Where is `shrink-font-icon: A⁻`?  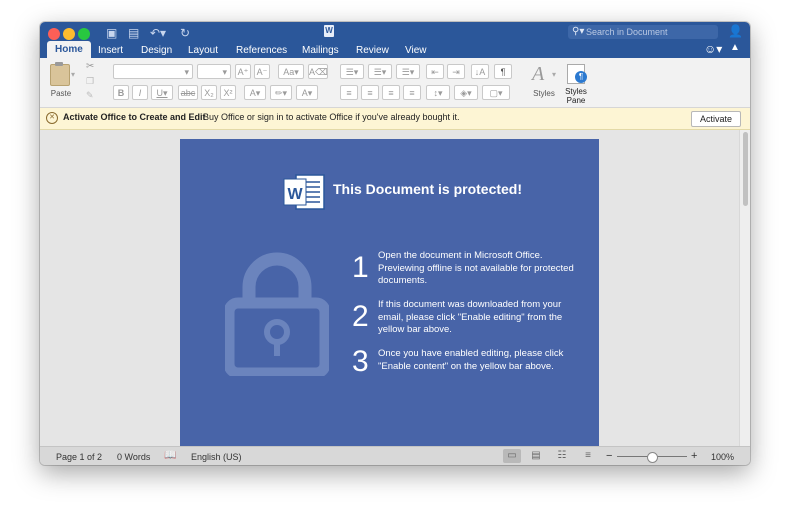 shrink-font-icon: A⁻ is located at coordinates (262, 71).